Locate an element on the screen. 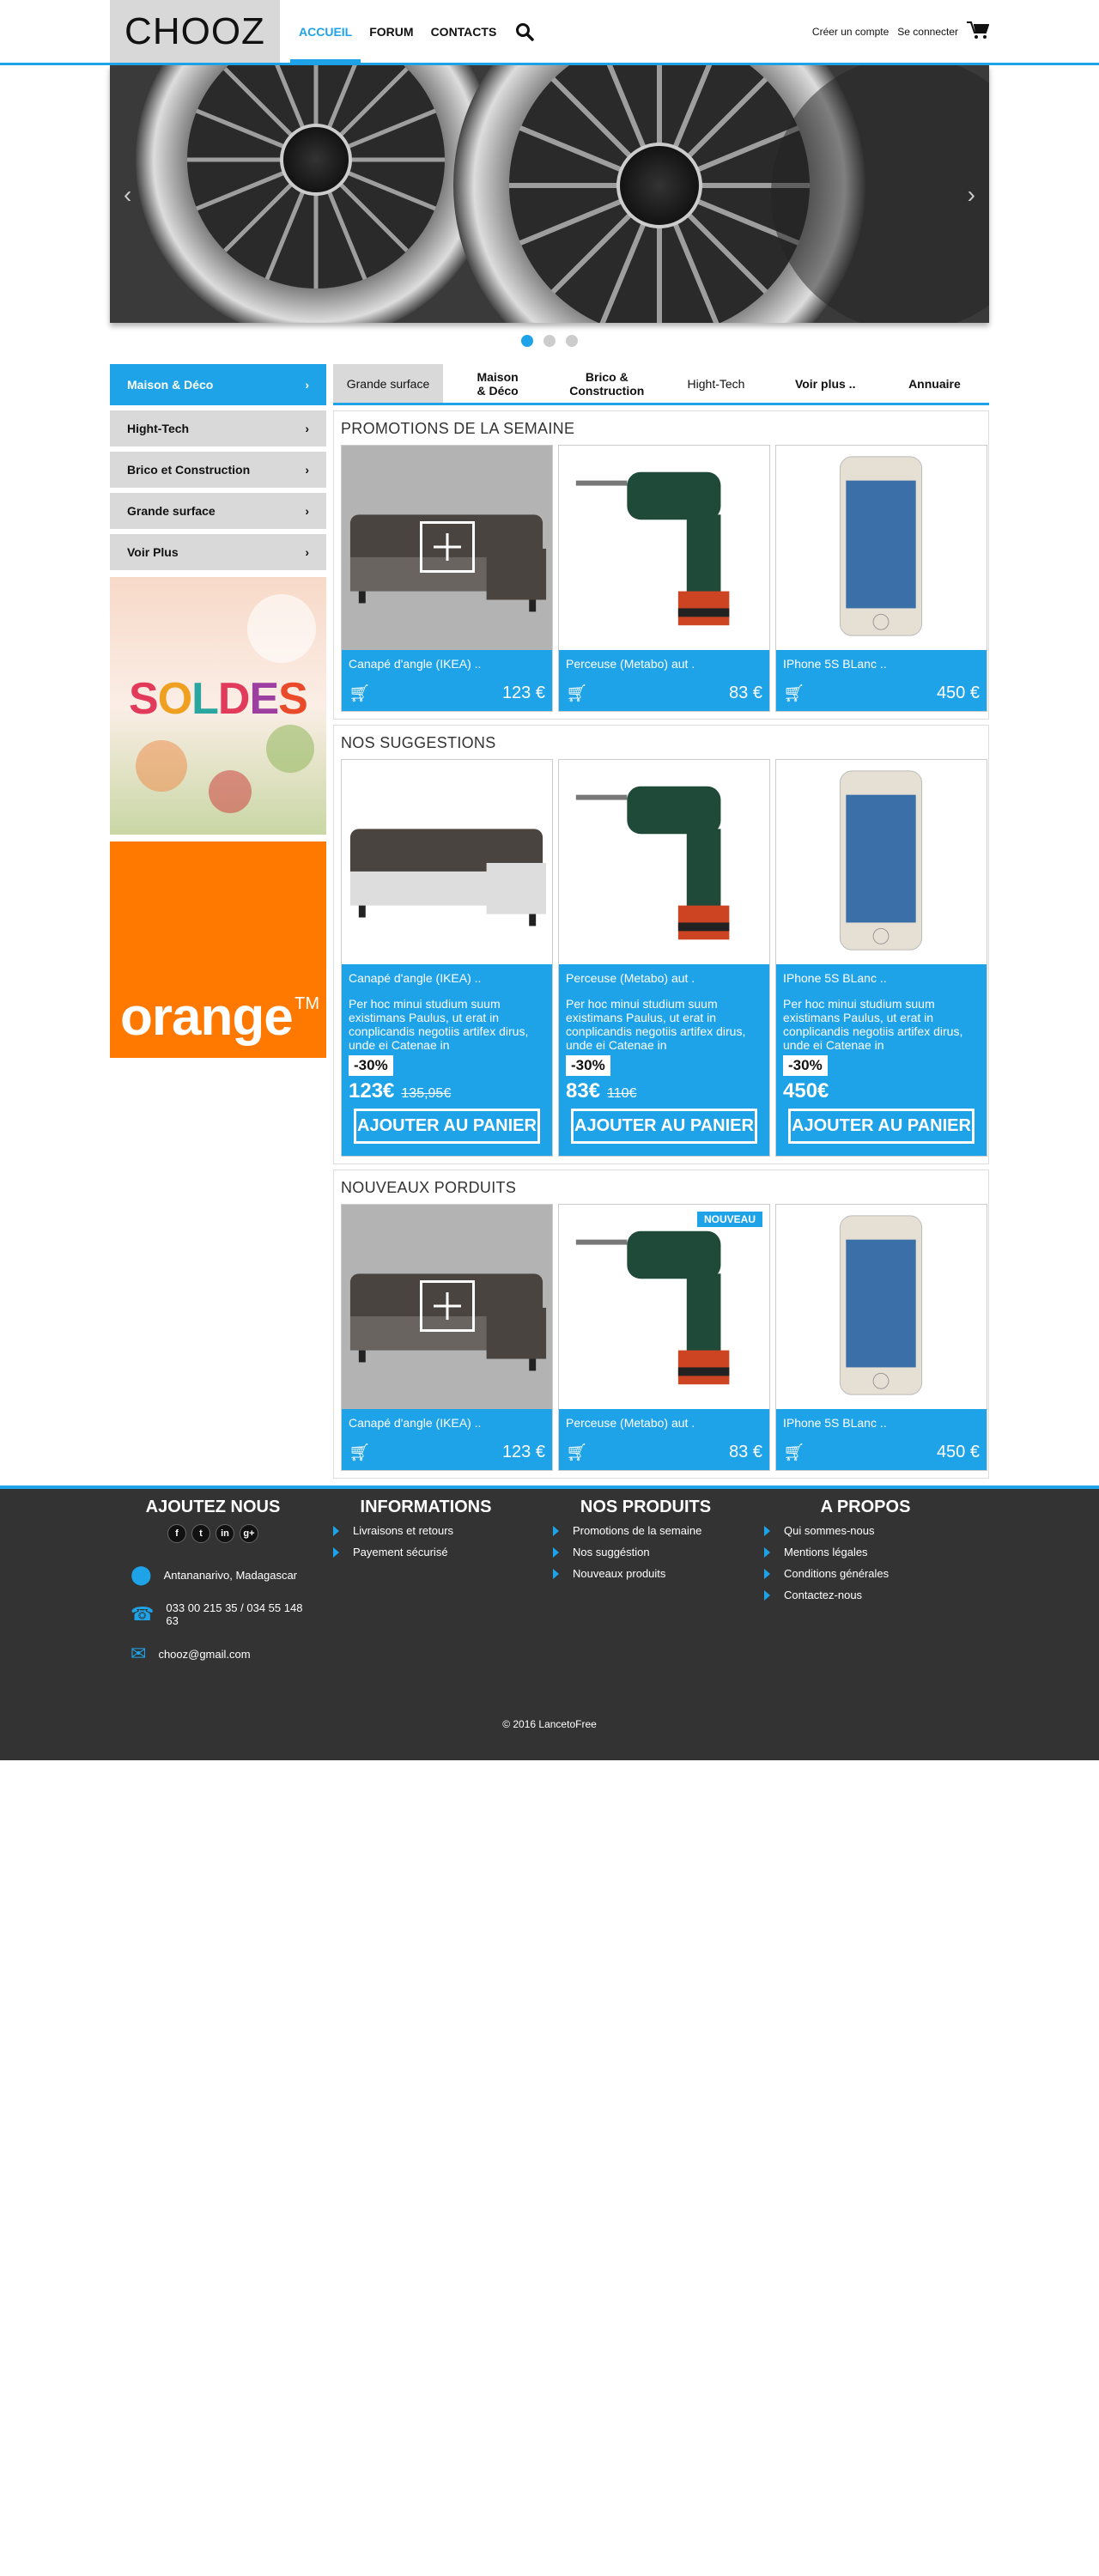 Image resolution: width=1099 pixels, height=2576 pixels. slider-prev-arrow: ‹ is located at coordinates (127, 195).